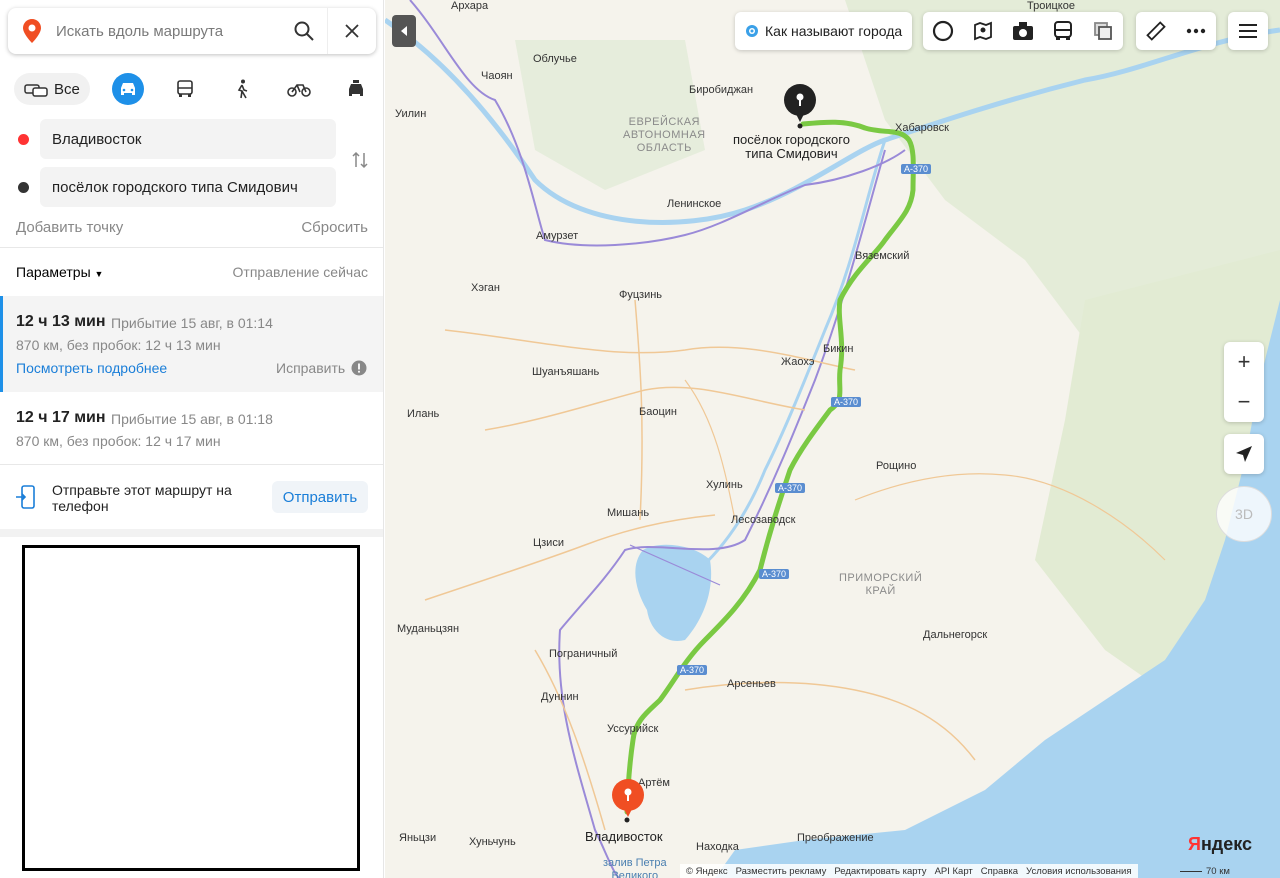  Describe the element at coordinates (118, 345) in the screenshot. I see `route-details: 870 км, без пробок: 12 ч 13 мин` at that location.